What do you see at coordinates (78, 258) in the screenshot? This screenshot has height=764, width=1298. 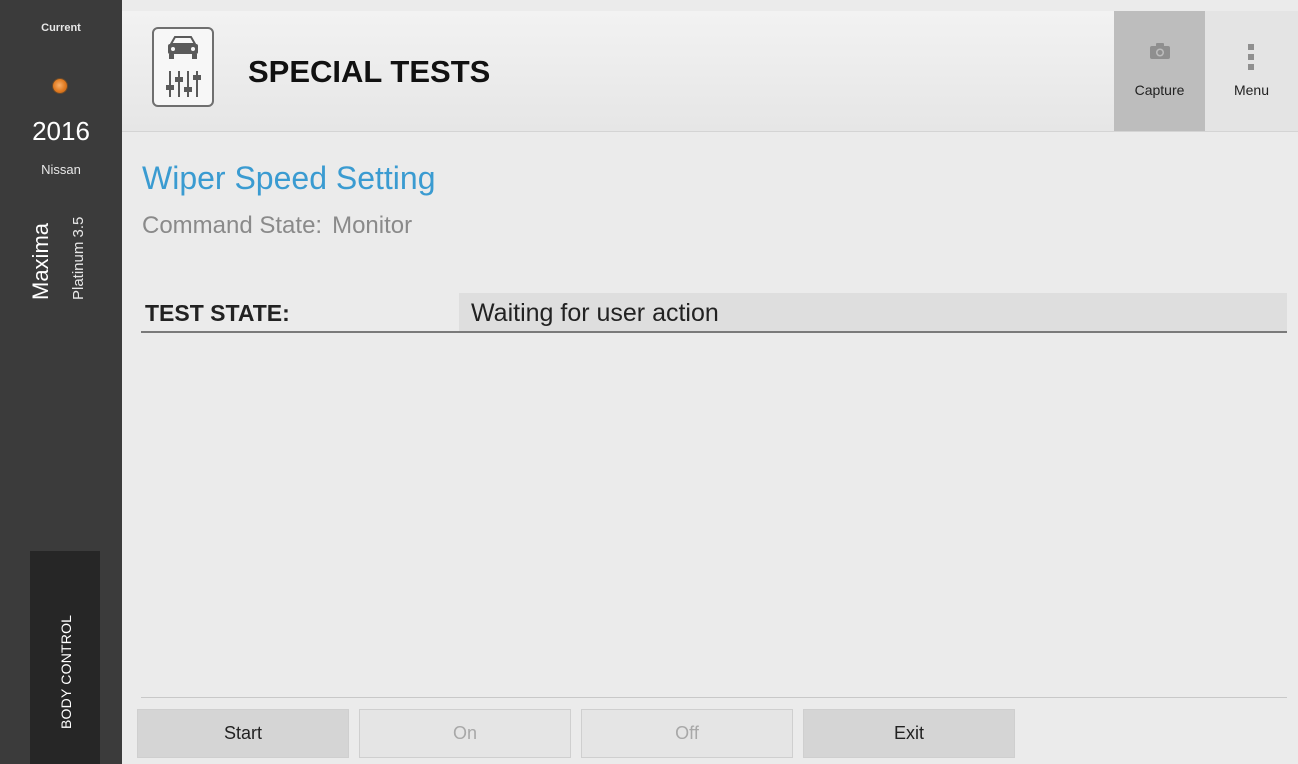 I see `vehicle-trim: Platinum 3.5` at bounding box center [78, 258].